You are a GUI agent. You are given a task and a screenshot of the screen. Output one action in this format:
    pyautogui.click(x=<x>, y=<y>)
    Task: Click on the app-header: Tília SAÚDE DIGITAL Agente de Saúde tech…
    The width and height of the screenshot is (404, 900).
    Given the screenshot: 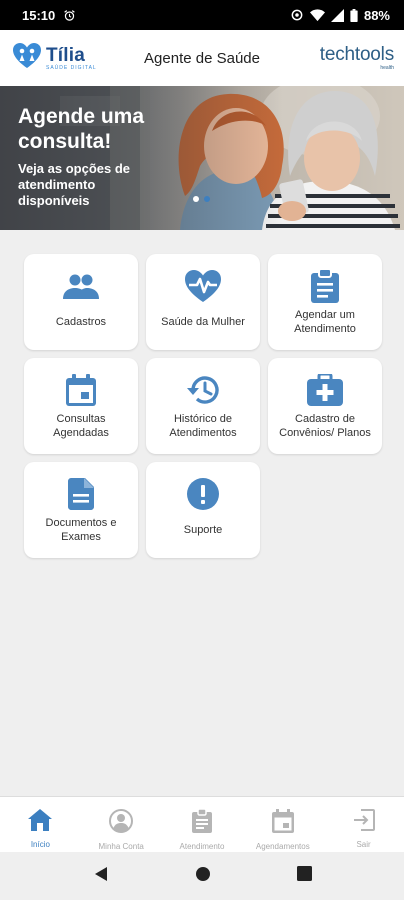 What is the action you would take?
    pyautogui.click(x=202, y=58)
    